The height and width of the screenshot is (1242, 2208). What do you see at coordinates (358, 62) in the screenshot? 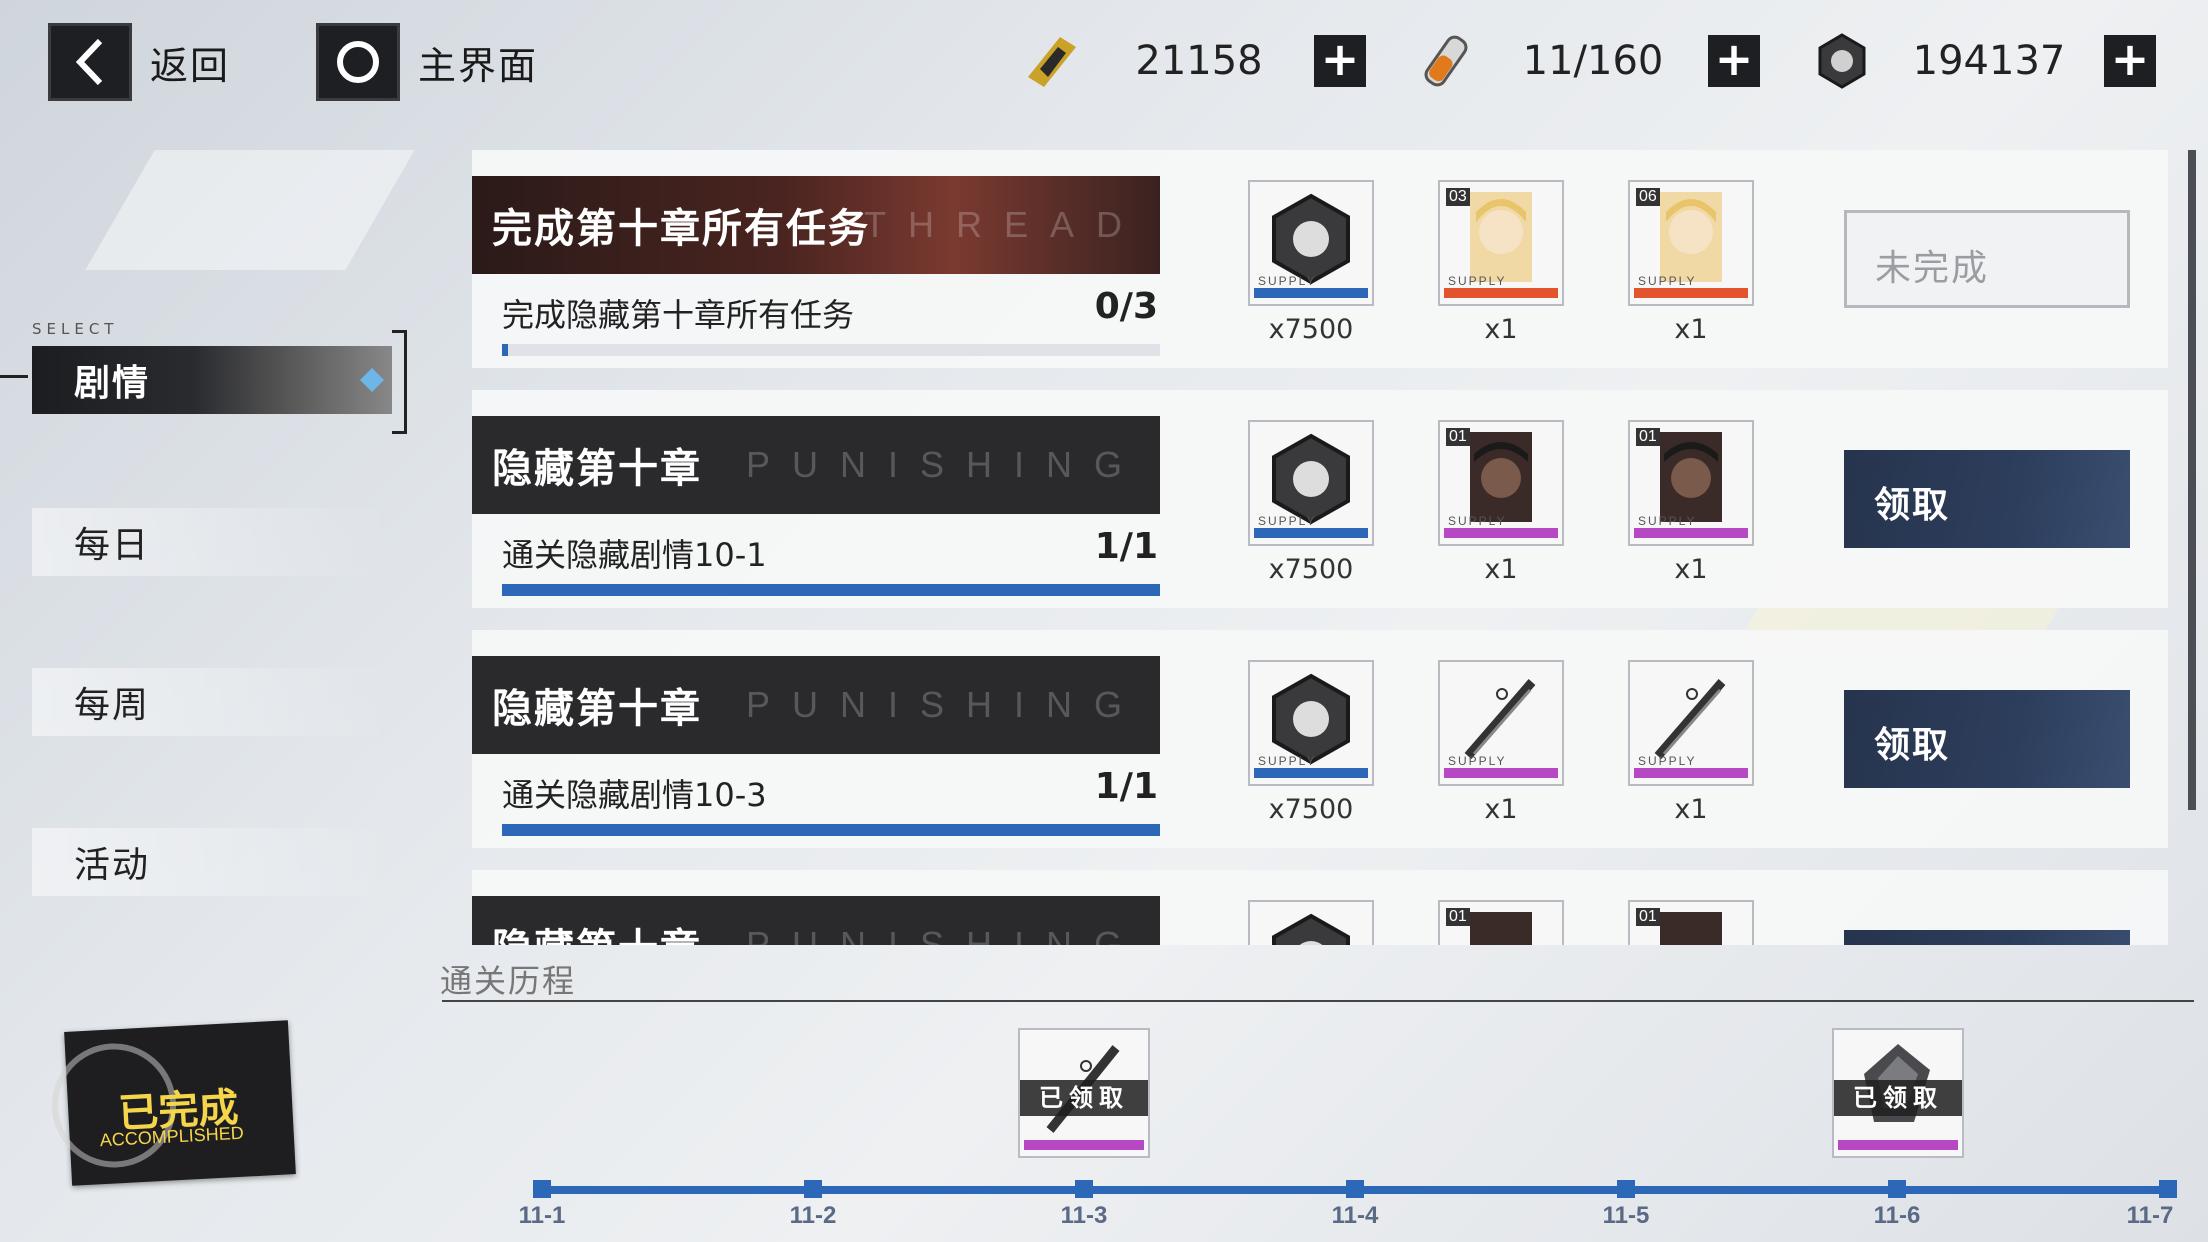
I see `circle-home-icon` at bounding box center [358, 62].